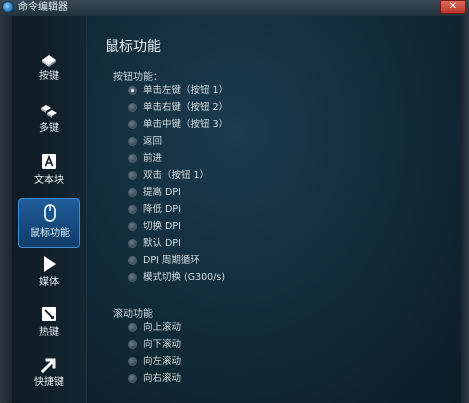 Image resolution: width=469 pixels, height=403 pixels. What do you see at coordinates (162, 378) in the screenshot?
I see `option-label: 向右滚动` at bounding box center [162, 378].